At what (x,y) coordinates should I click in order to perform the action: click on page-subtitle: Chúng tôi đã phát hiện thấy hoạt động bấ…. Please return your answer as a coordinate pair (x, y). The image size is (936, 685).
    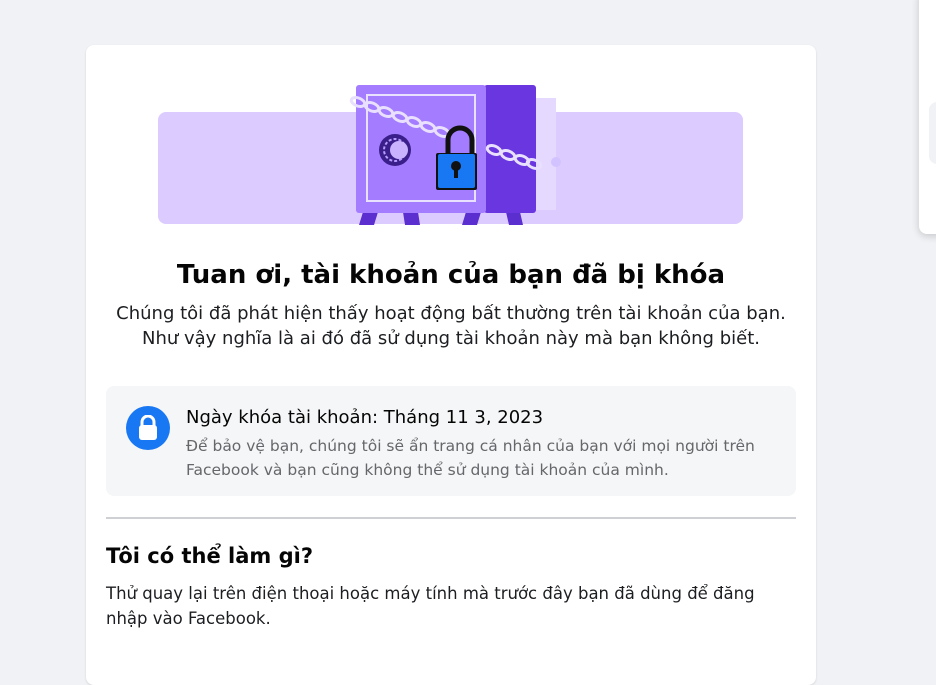
    Looking at the image, I should click on (451, 326).